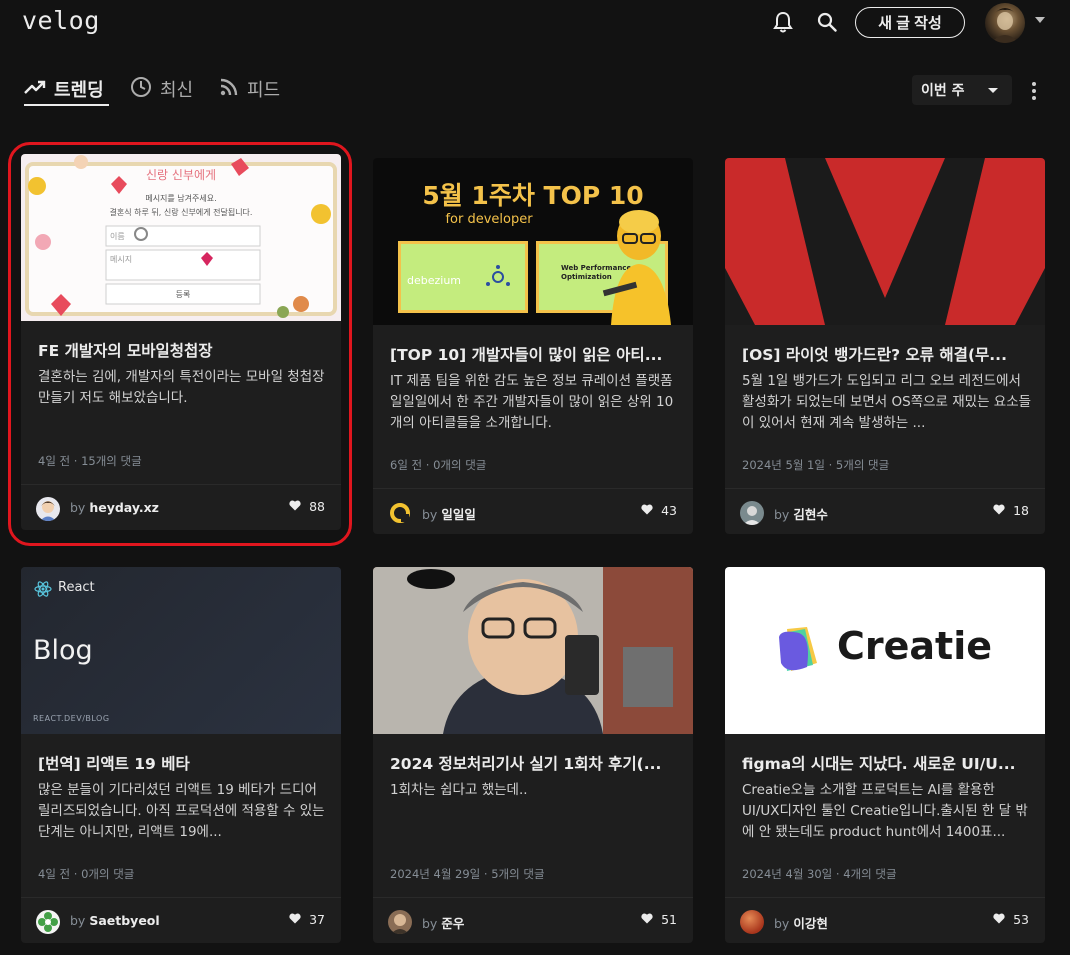  I want to click on author-name: 김현수, so click(810, 514).